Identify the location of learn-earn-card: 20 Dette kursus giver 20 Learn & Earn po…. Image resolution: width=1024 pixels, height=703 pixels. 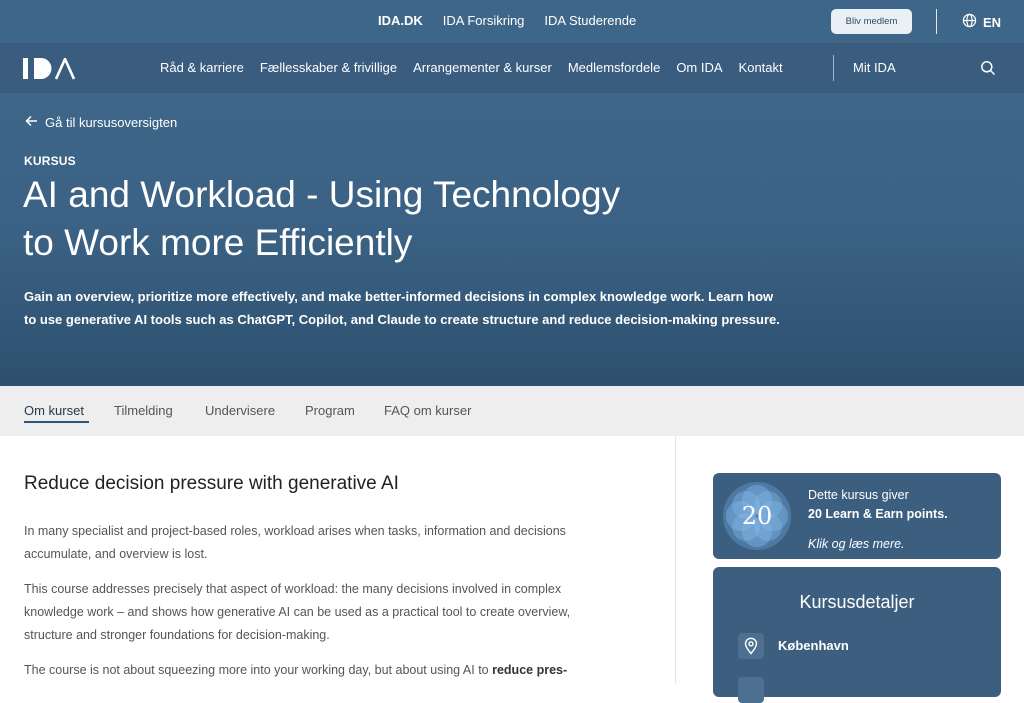
(857, 516).